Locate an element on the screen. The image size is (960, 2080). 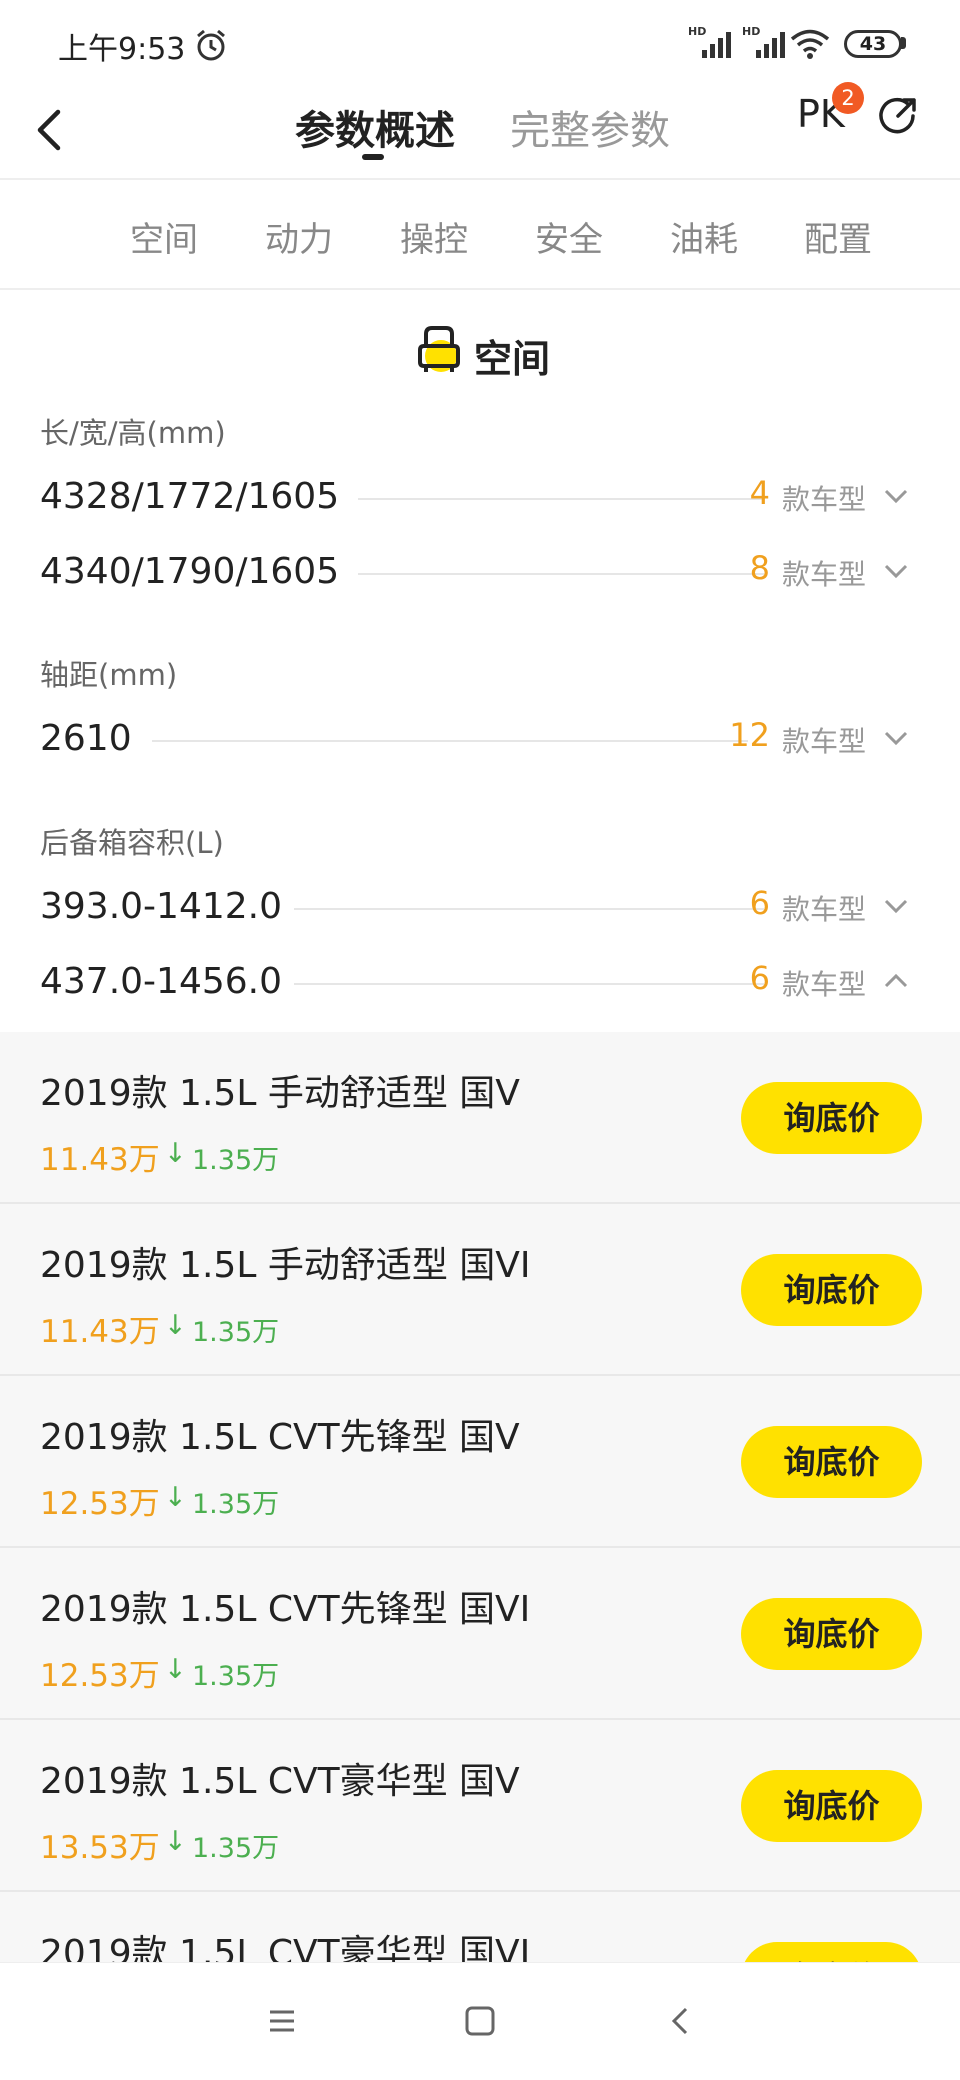
param-value: 2610 is located at coordinates (86, 738).